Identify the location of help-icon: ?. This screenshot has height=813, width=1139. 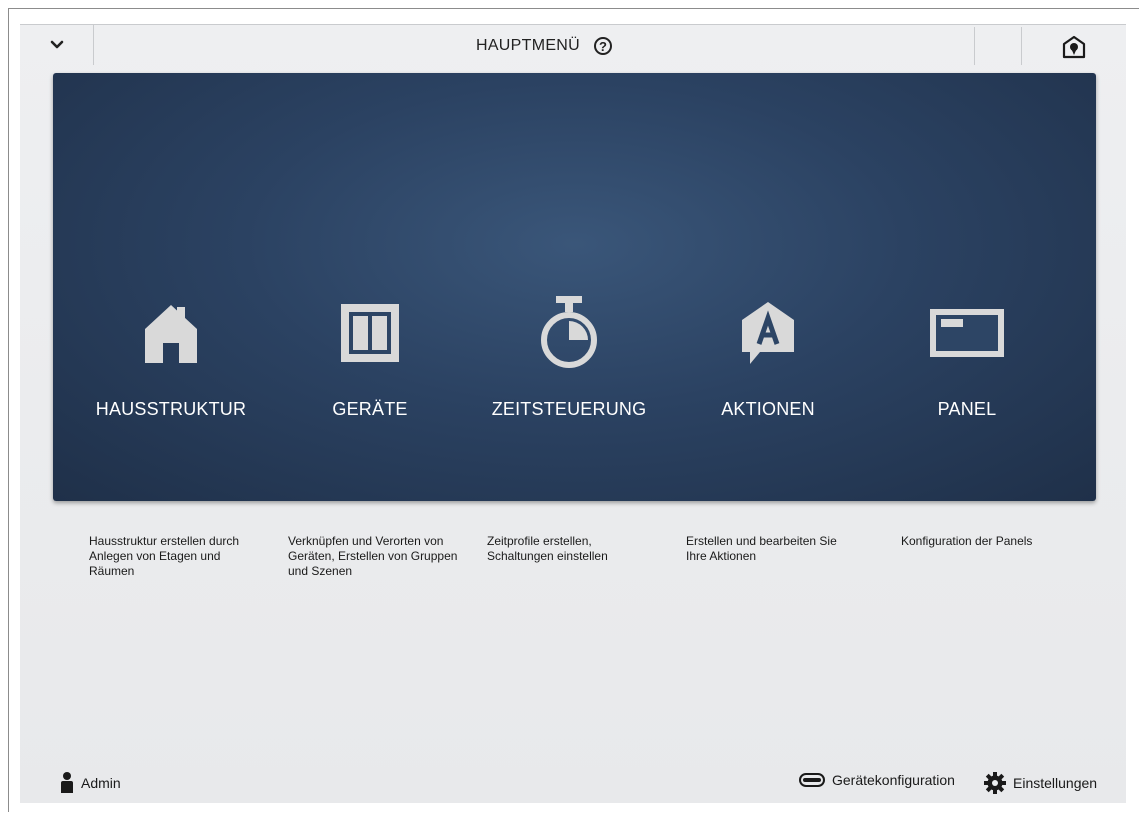
(603, 46).